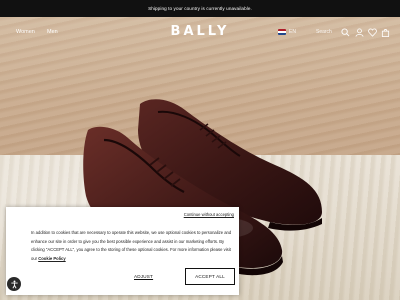  I want to click on search-label: Search, so click(324, 32).